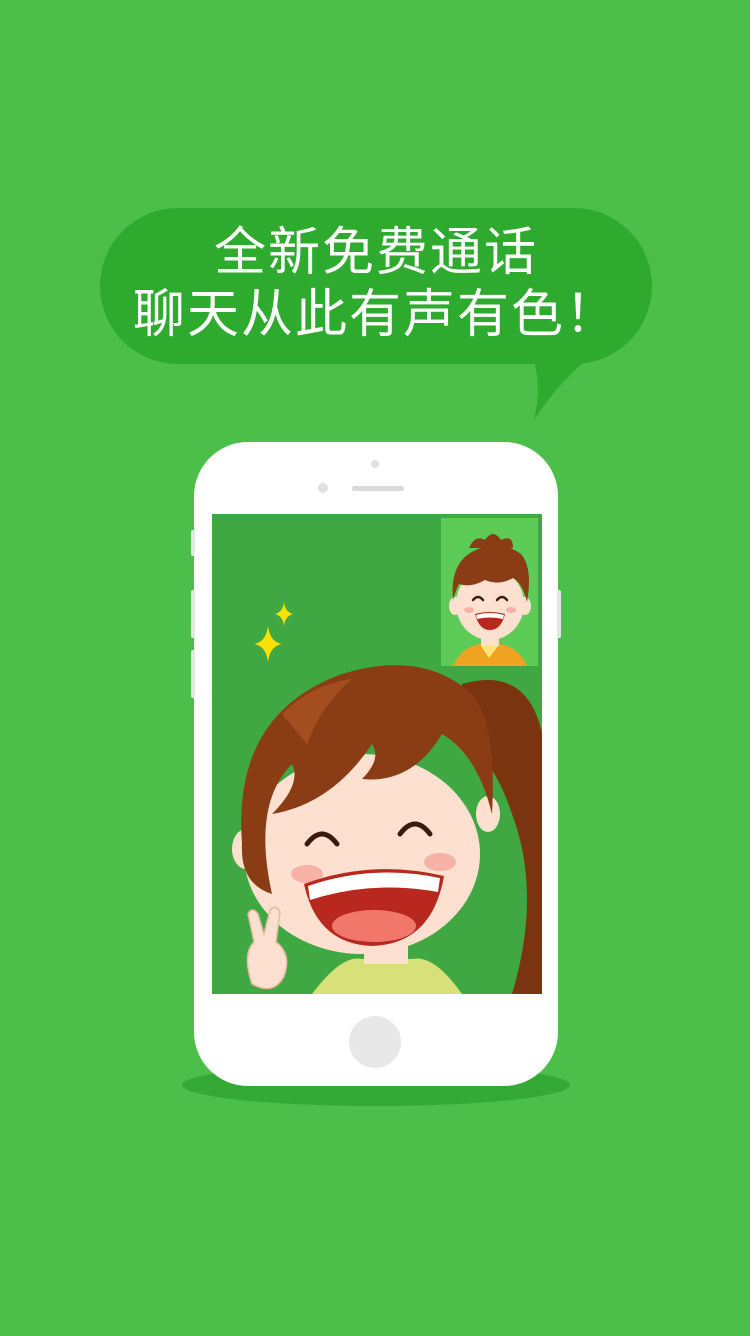 The image size is (750, 1336). Describe the element at coordinates (376, 284) in the screenshot. I see `promo-text: 全新免费通话 聊天从此有声有色！` at that location.